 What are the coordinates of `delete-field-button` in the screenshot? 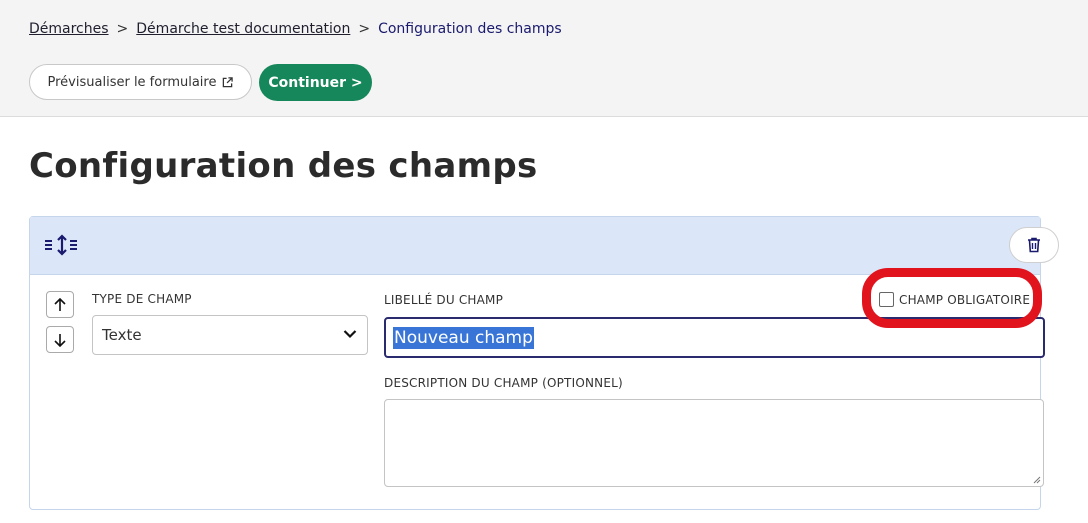 It's located at (1034, 245).